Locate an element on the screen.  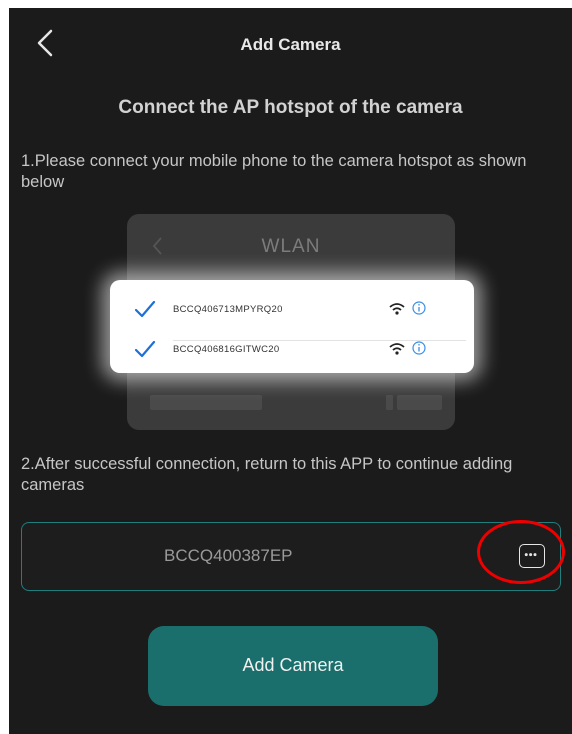
add-camera-button: Add Camera is located at coordinates (293, 666).